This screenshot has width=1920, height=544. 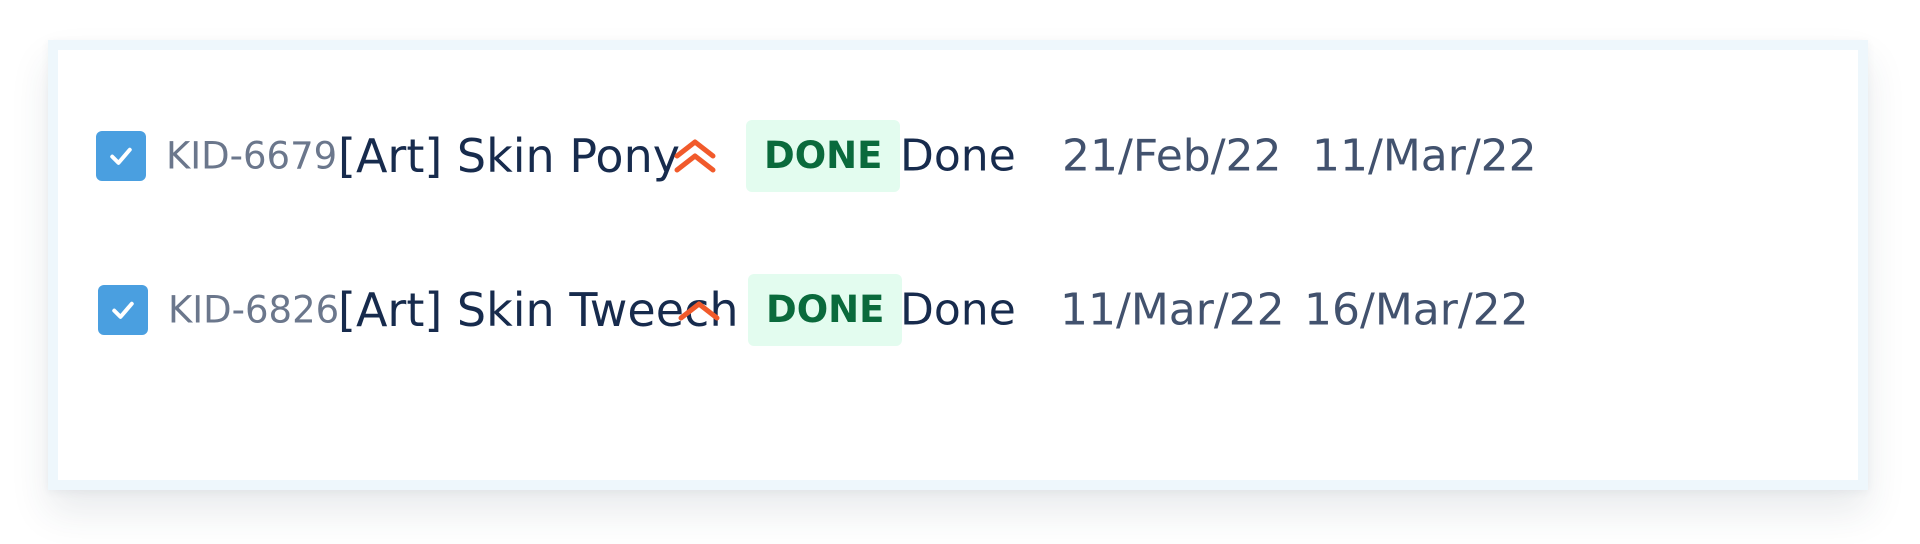 What do you see at coordinates (699, 310) in the screenshot?
I see `priority-high-icon` at bounding box center [699, 310].